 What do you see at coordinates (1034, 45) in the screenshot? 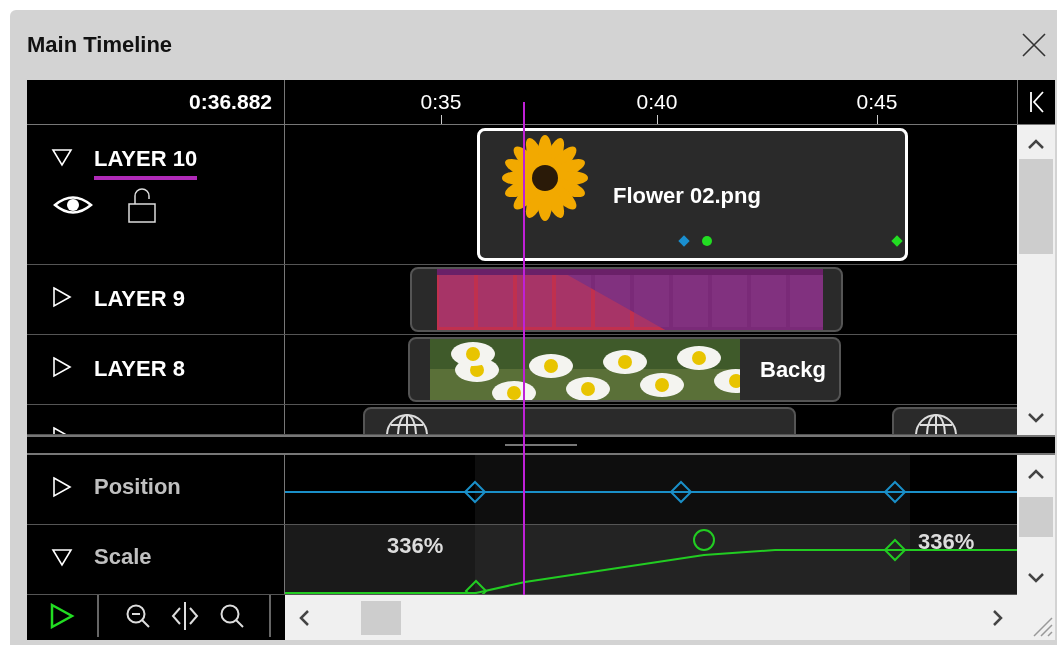
I see `close-icon` at bounding box center [1034, 45].